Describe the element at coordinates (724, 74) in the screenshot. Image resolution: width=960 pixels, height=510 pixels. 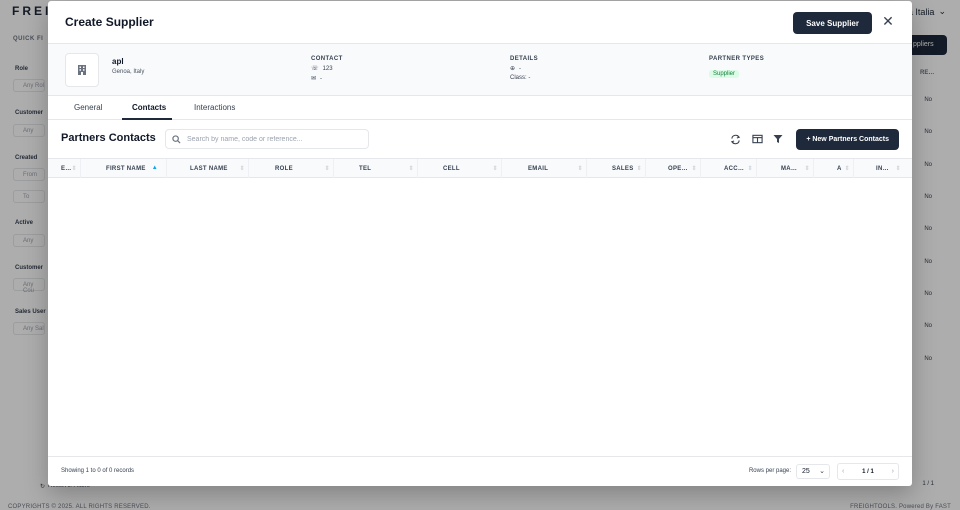
I see `partner-type-badge: Supplier` at that location.